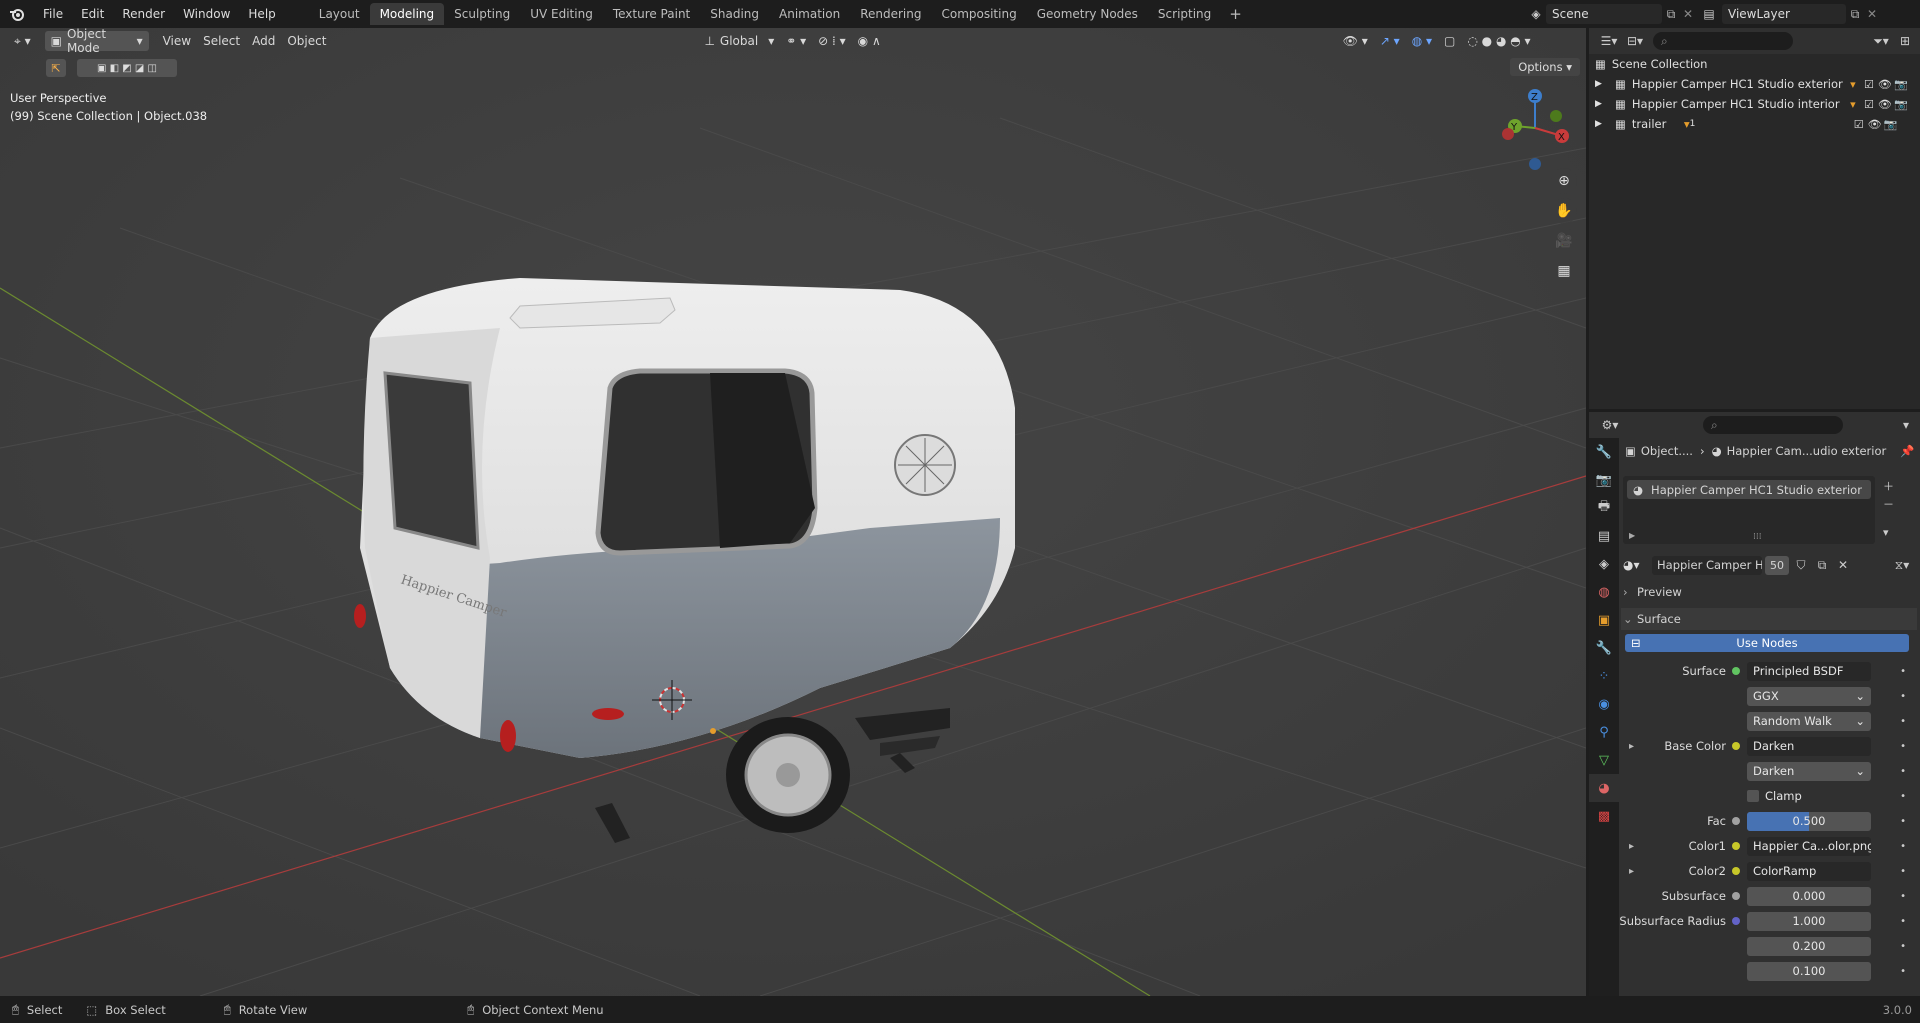 Image resolution: width=1920 pixels, height=1023 pixels. I want to click on physics-tab-icon: ◉, so click(1604, 704).